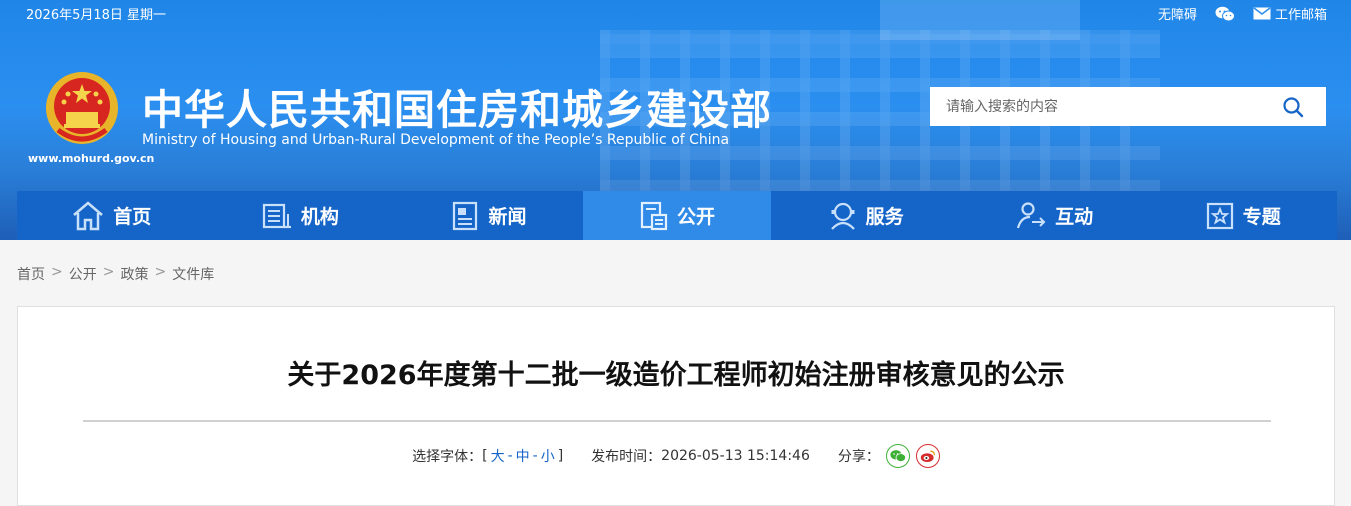 The width and height of the screenshot is (1351, 506). I want to click on building-icon, so click(276, 215).